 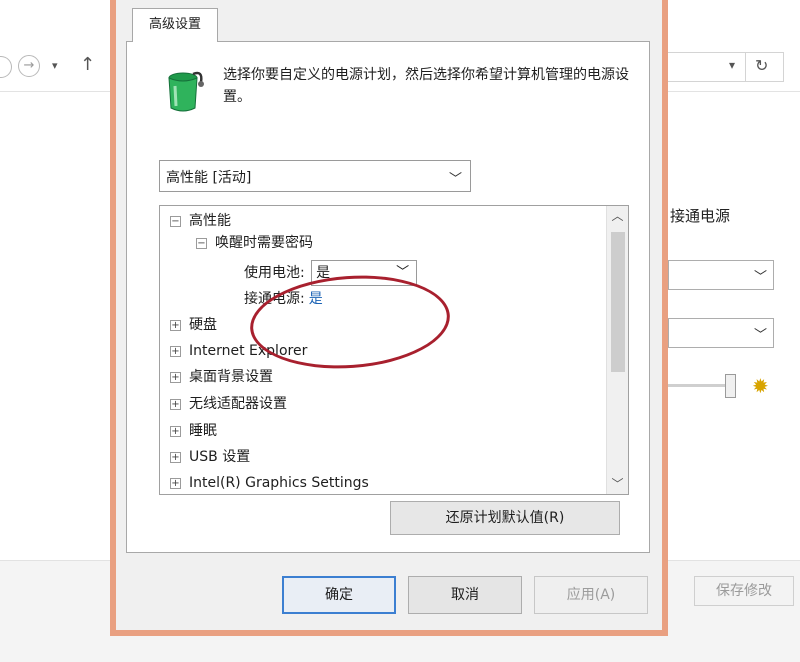 I want to click on brightness-slider-thumb, so click(x=730, y=386).